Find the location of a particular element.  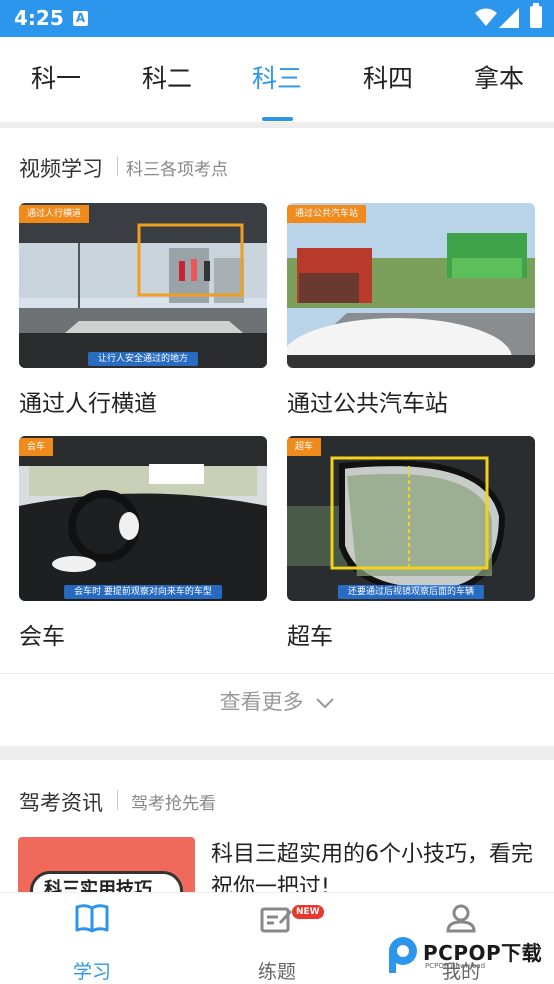

video-thumb-overtaking: 超车 还要通过后视镜观察后面的车辆 is located at coordinates (411, 518).